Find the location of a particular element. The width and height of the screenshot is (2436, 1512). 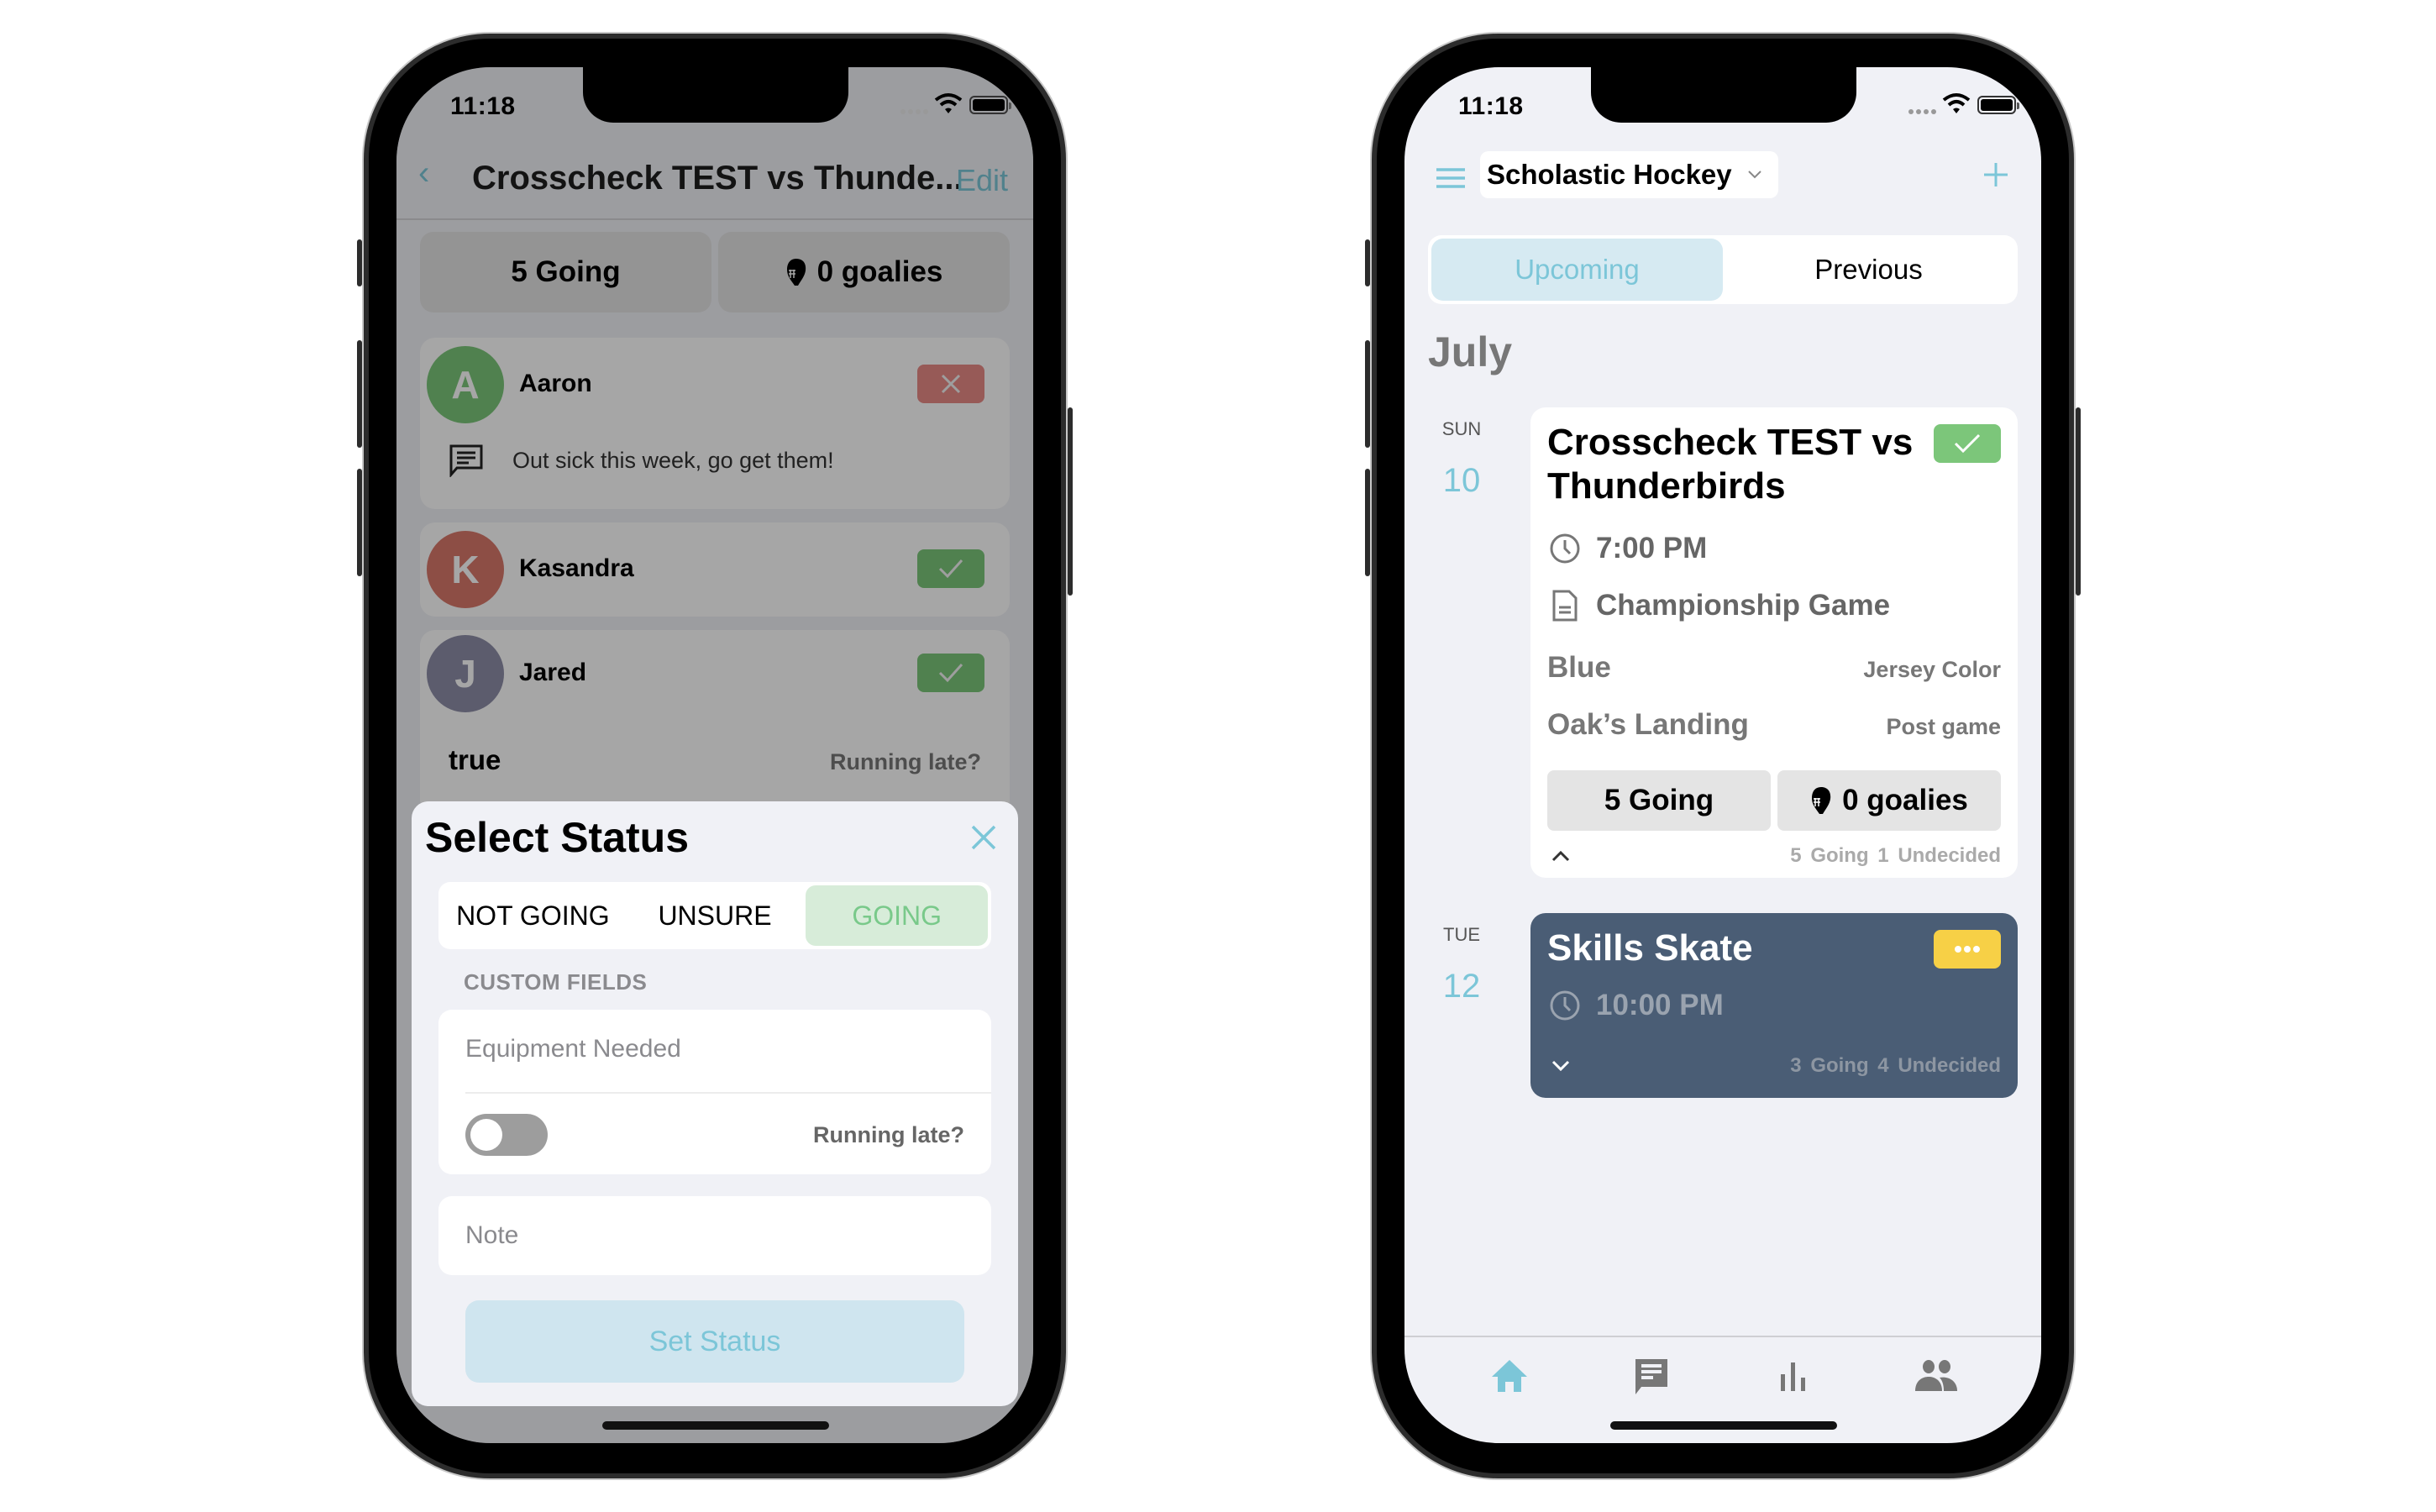

divider is located at coordinates (728, 1093).